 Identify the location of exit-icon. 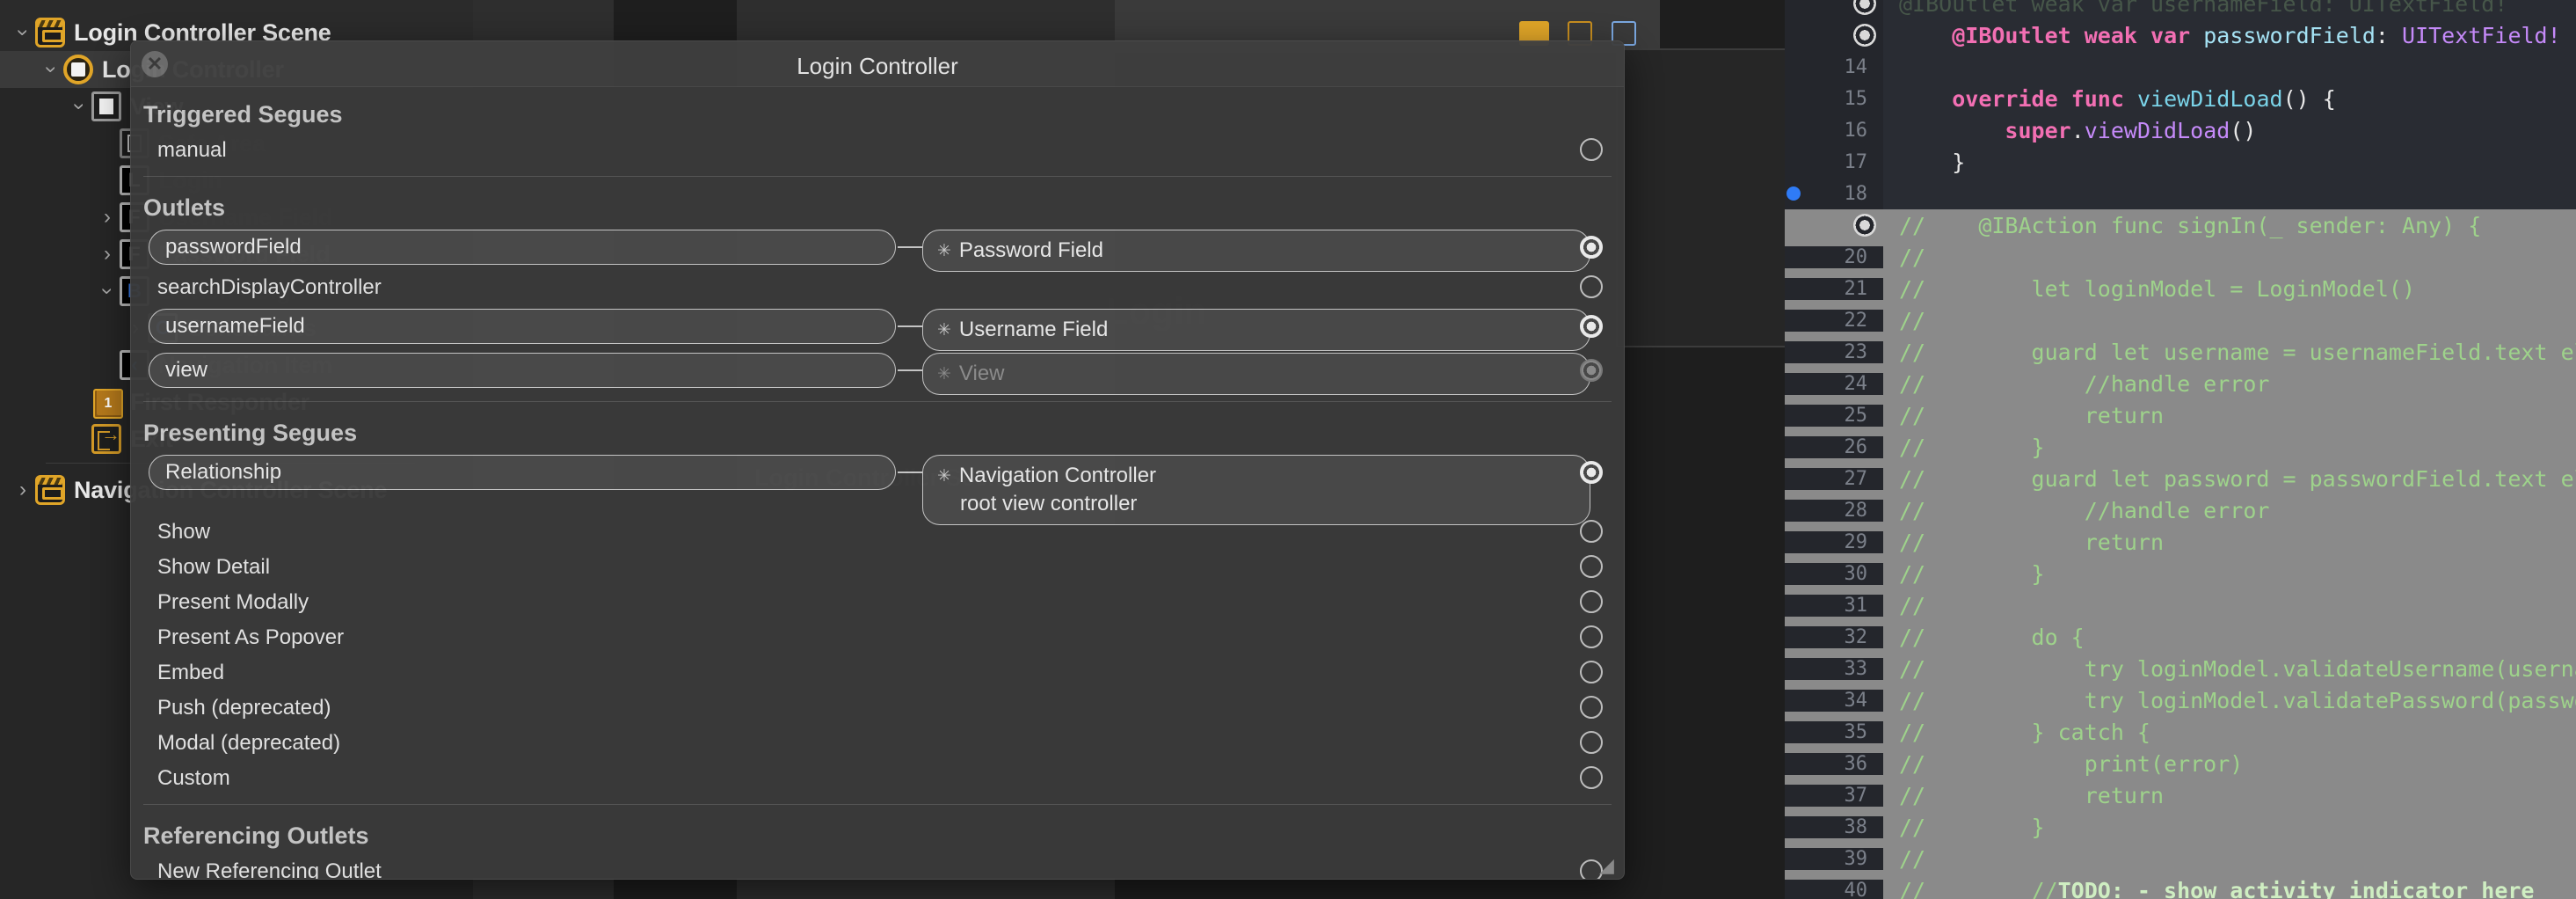
(106, 438).